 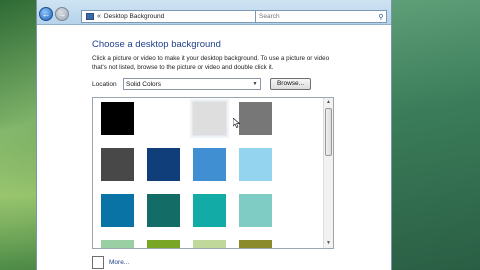 What do you see at coordinates (316, 16) in the screenshot?
I see `search-input` at bounding box center [316, 16].